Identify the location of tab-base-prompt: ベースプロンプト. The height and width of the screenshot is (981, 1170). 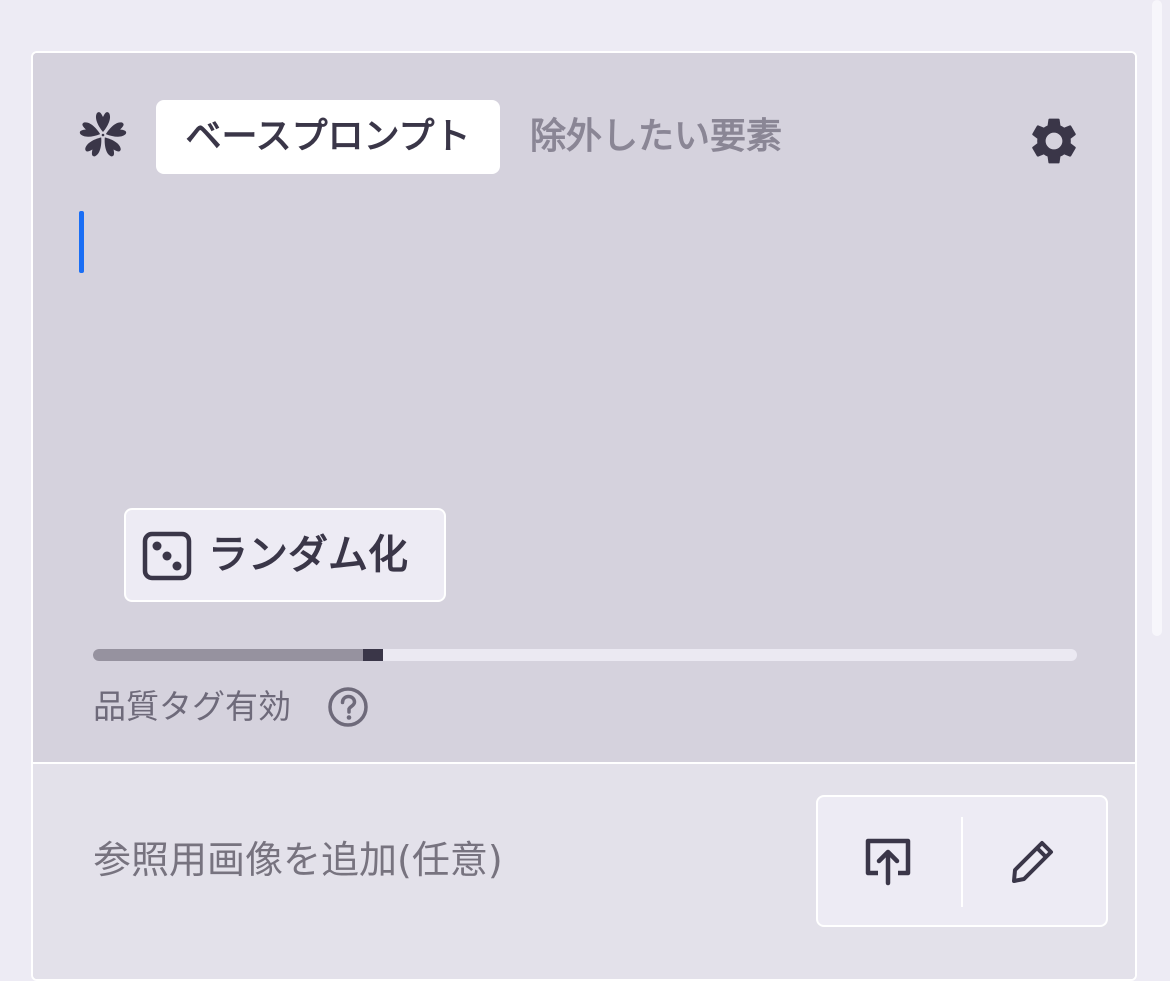
(328, 137).